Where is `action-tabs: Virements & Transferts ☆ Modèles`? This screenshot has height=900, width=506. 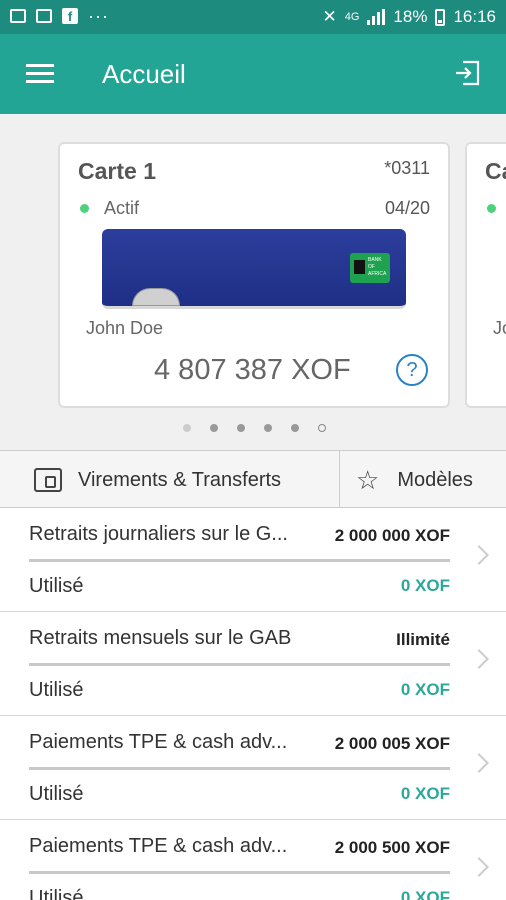
action-tabs: Virements & Transferts ☆ Modèles is located at coordinates (253, 479).